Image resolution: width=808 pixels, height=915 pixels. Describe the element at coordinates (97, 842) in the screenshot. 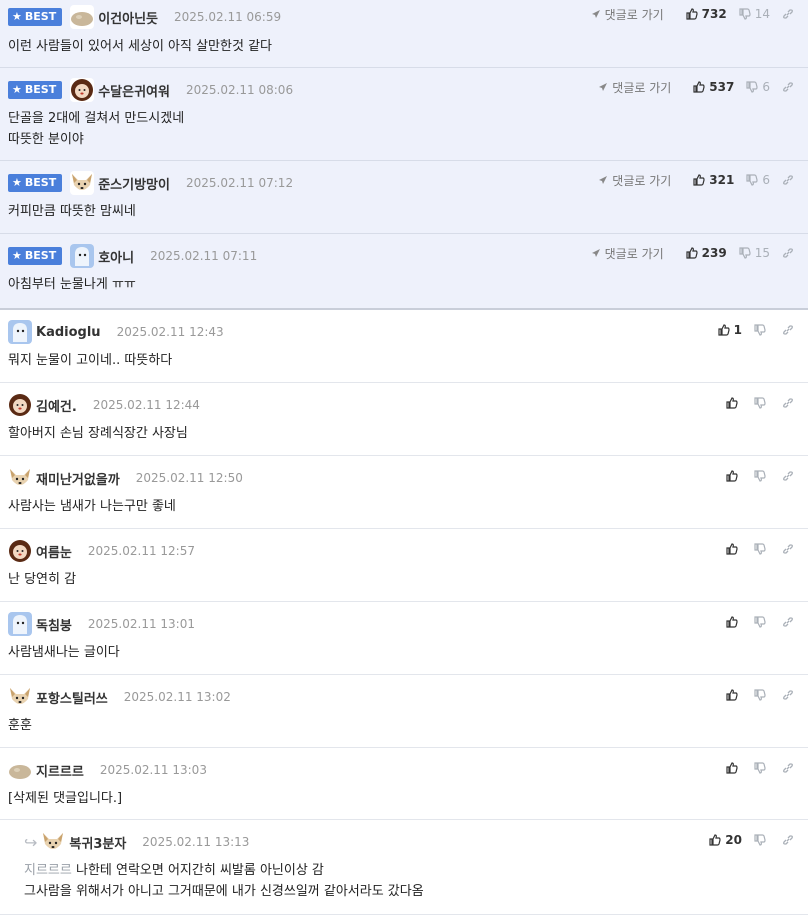

I see `nickname: 복귀3분자` at that location.